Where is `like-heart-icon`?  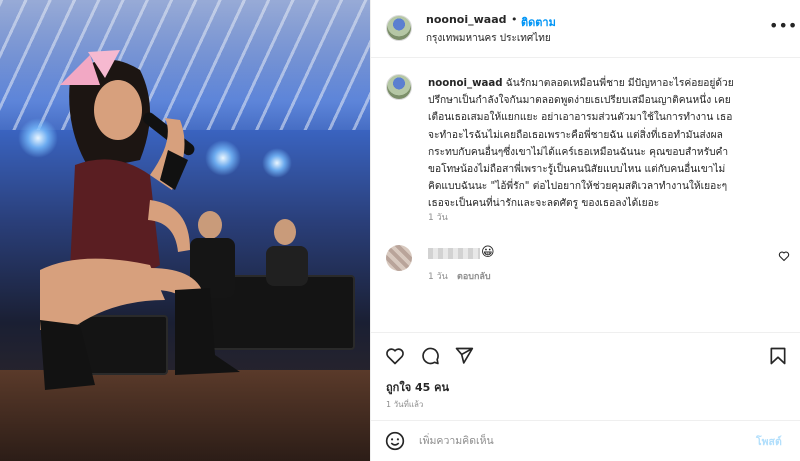 like-heart-icon is located at coordinates (395, 356).